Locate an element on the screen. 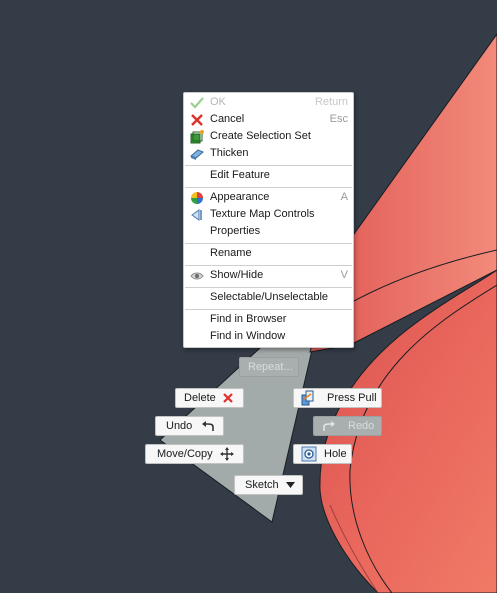 The image size is (497, 593). dropdown-triangle-icon is located at coordinates (290, 485).